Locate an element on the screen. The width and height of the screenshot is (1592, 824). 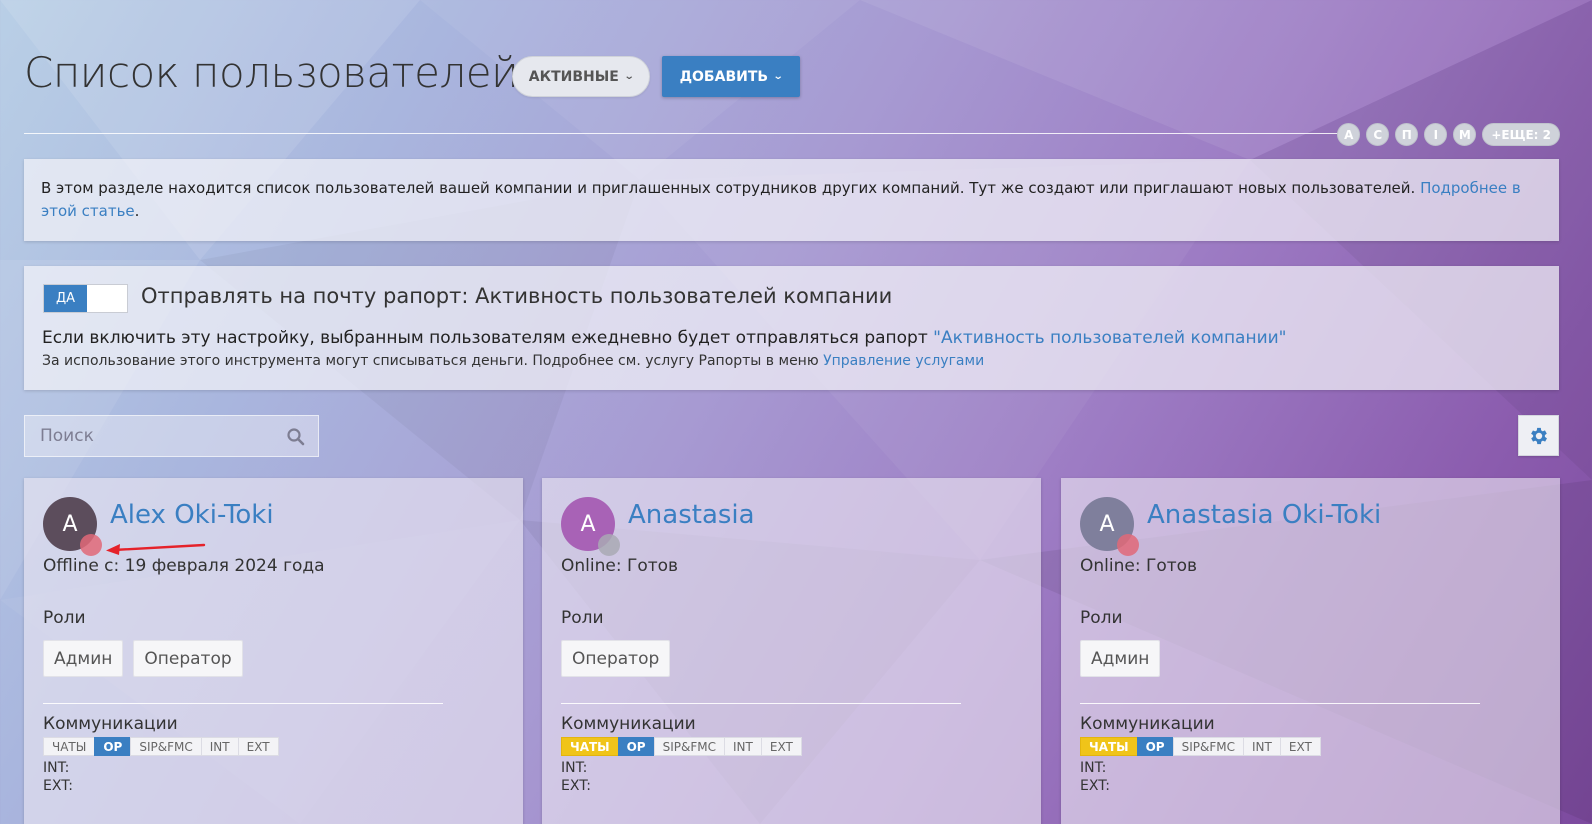
add-user-button: ДОБАВИТЬ ⌄ is located at coordinates (731, 76).